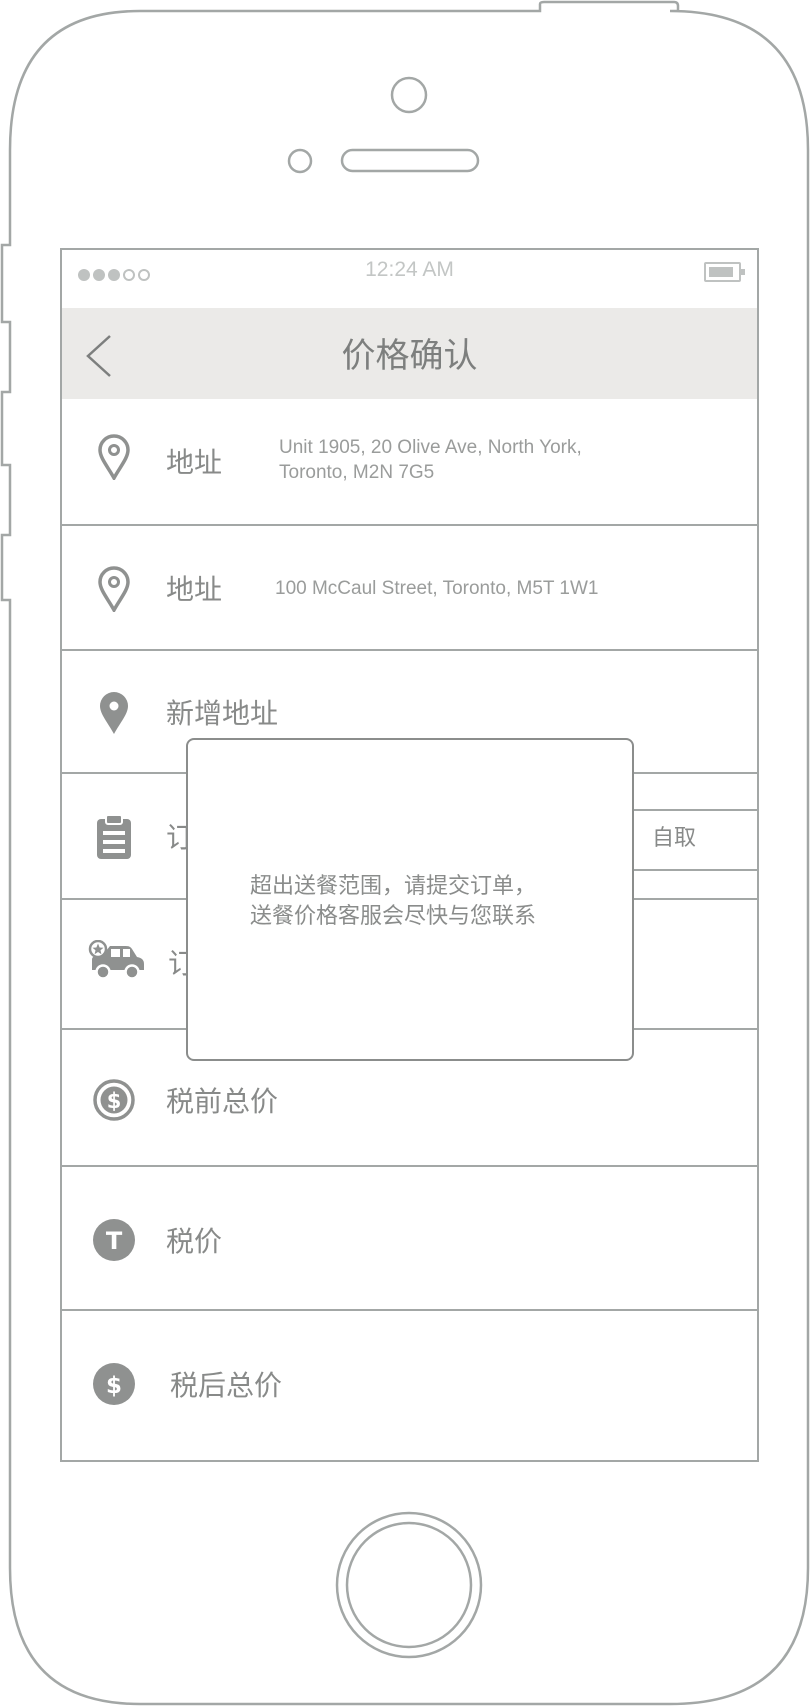 This screenshot has width=810, height=1708. What do you see at coordinates (222, 713) in the screenshot?
I see `add-address-label: 新增地址` at bounding box center [222, 713].